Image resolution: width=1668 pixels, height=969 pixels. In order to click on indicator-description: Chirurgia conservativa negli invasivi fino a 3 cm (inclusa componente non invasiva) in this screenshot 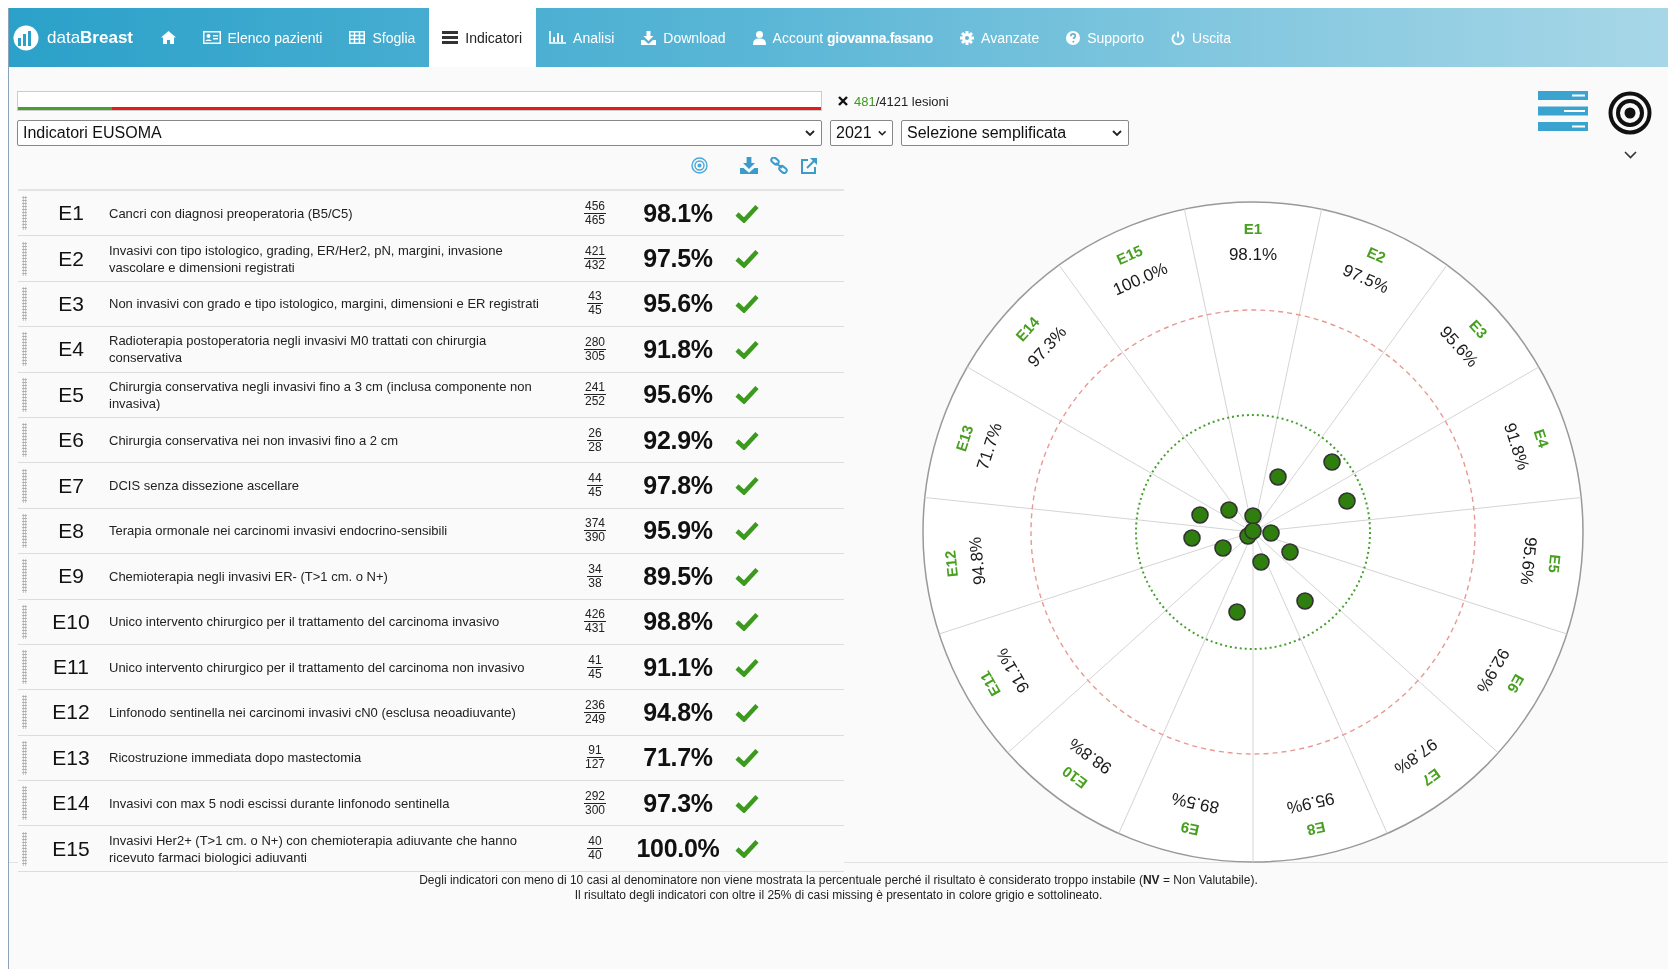, I will do `click(321, 394)`.